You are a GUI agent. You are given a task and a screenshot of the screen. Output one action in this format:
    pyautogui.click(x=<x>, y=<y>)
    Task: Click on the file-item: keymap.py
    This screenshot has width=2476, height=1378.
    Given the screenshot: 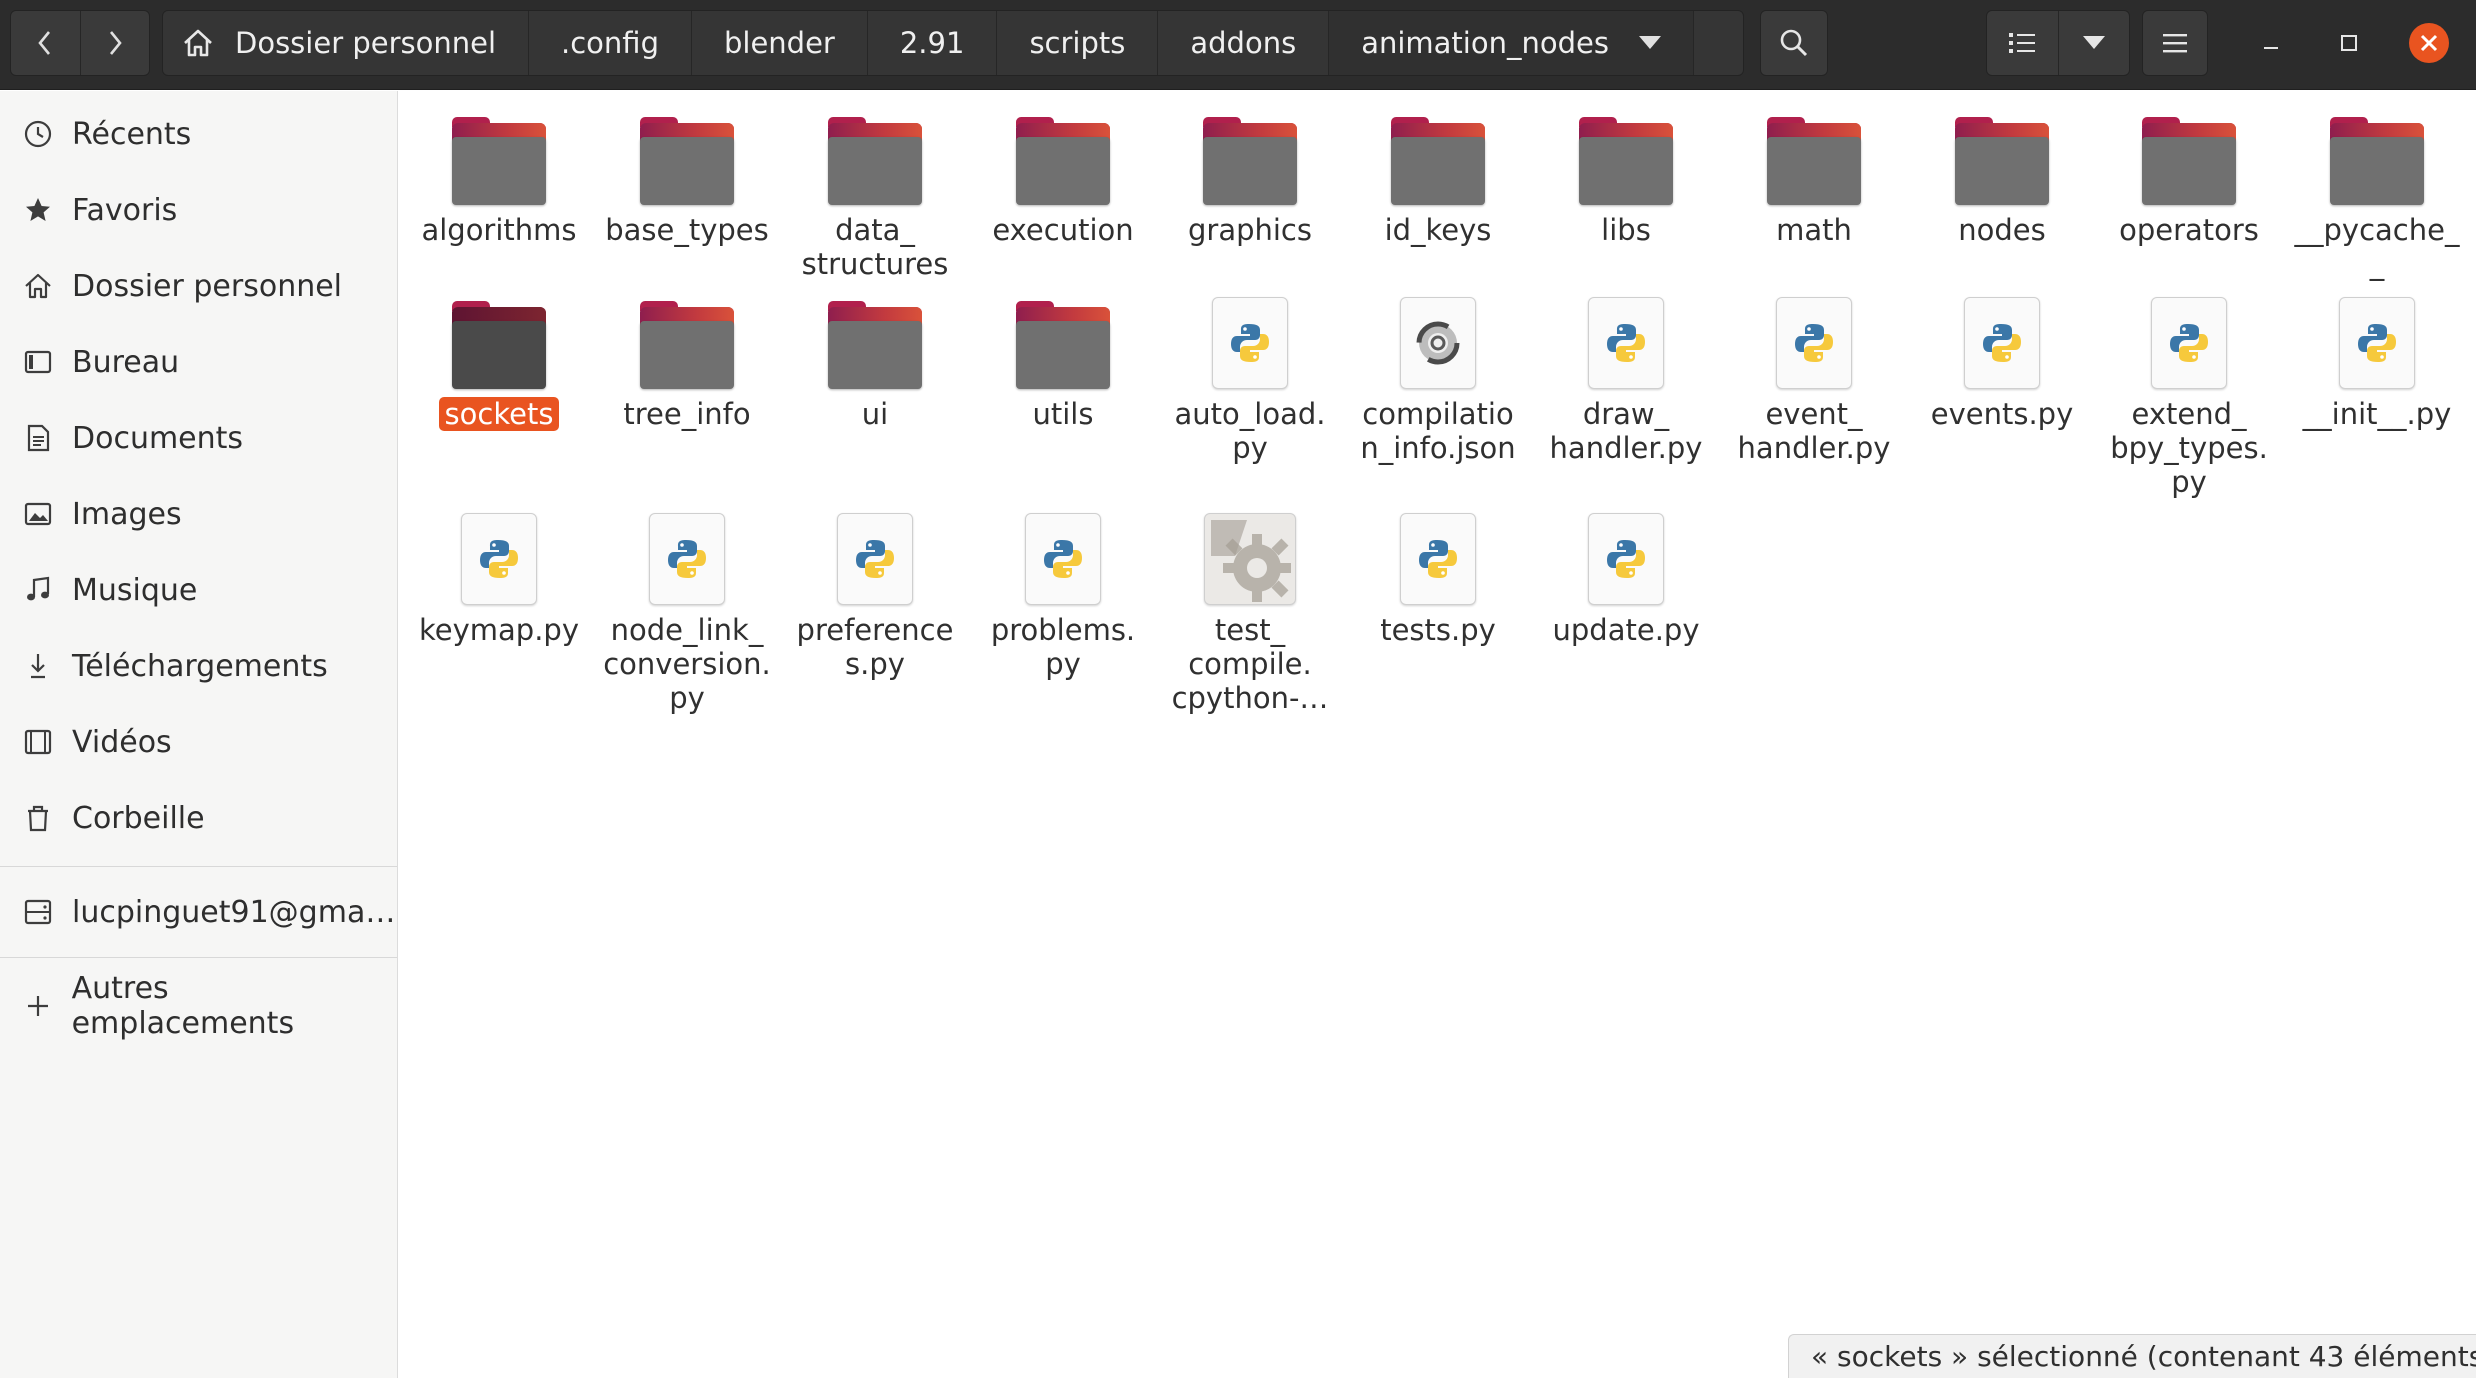 What is the action you would take?
    pyautogui.click(x=499, y=576)
    